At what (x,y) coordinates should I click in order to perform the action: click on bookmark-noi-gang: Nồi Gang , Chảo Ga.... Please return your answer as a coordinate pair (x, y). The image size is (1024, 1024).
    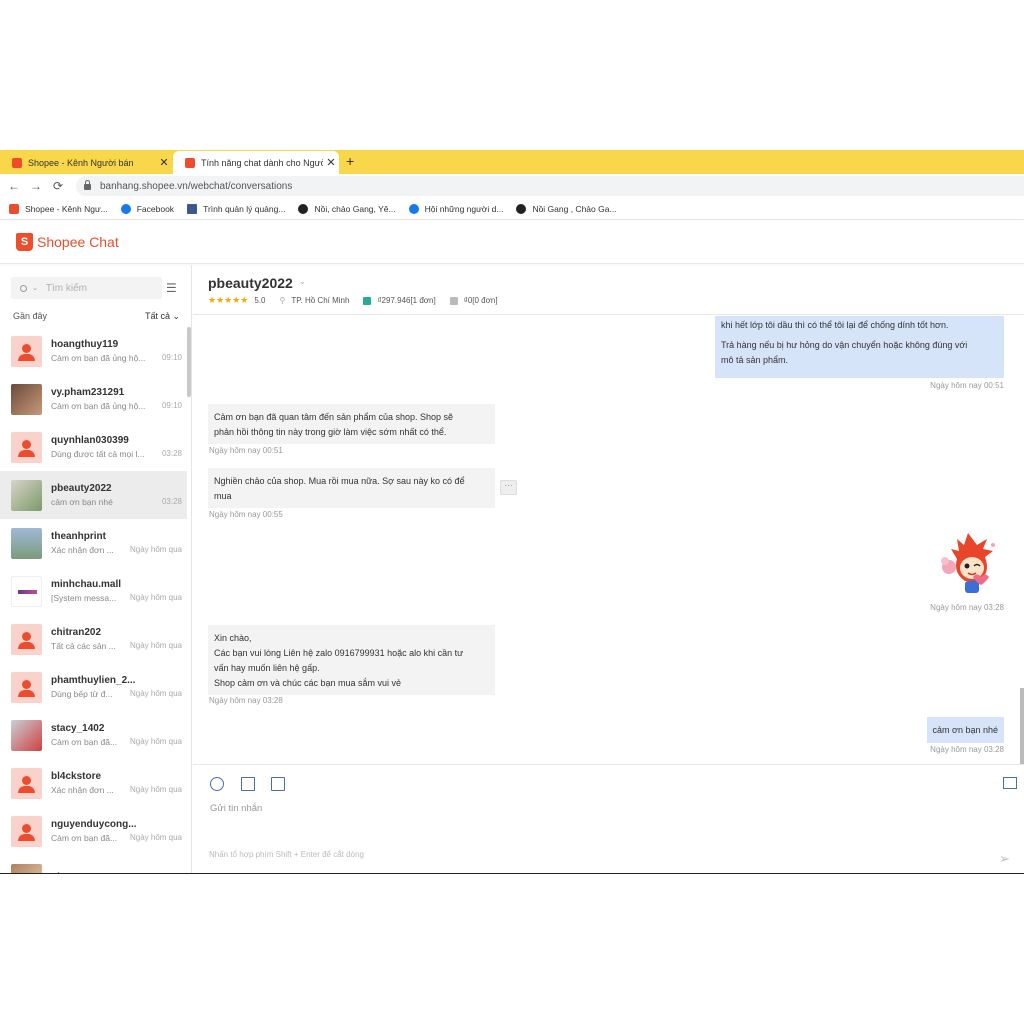
    Looking at the image, I should click on (566, 208).